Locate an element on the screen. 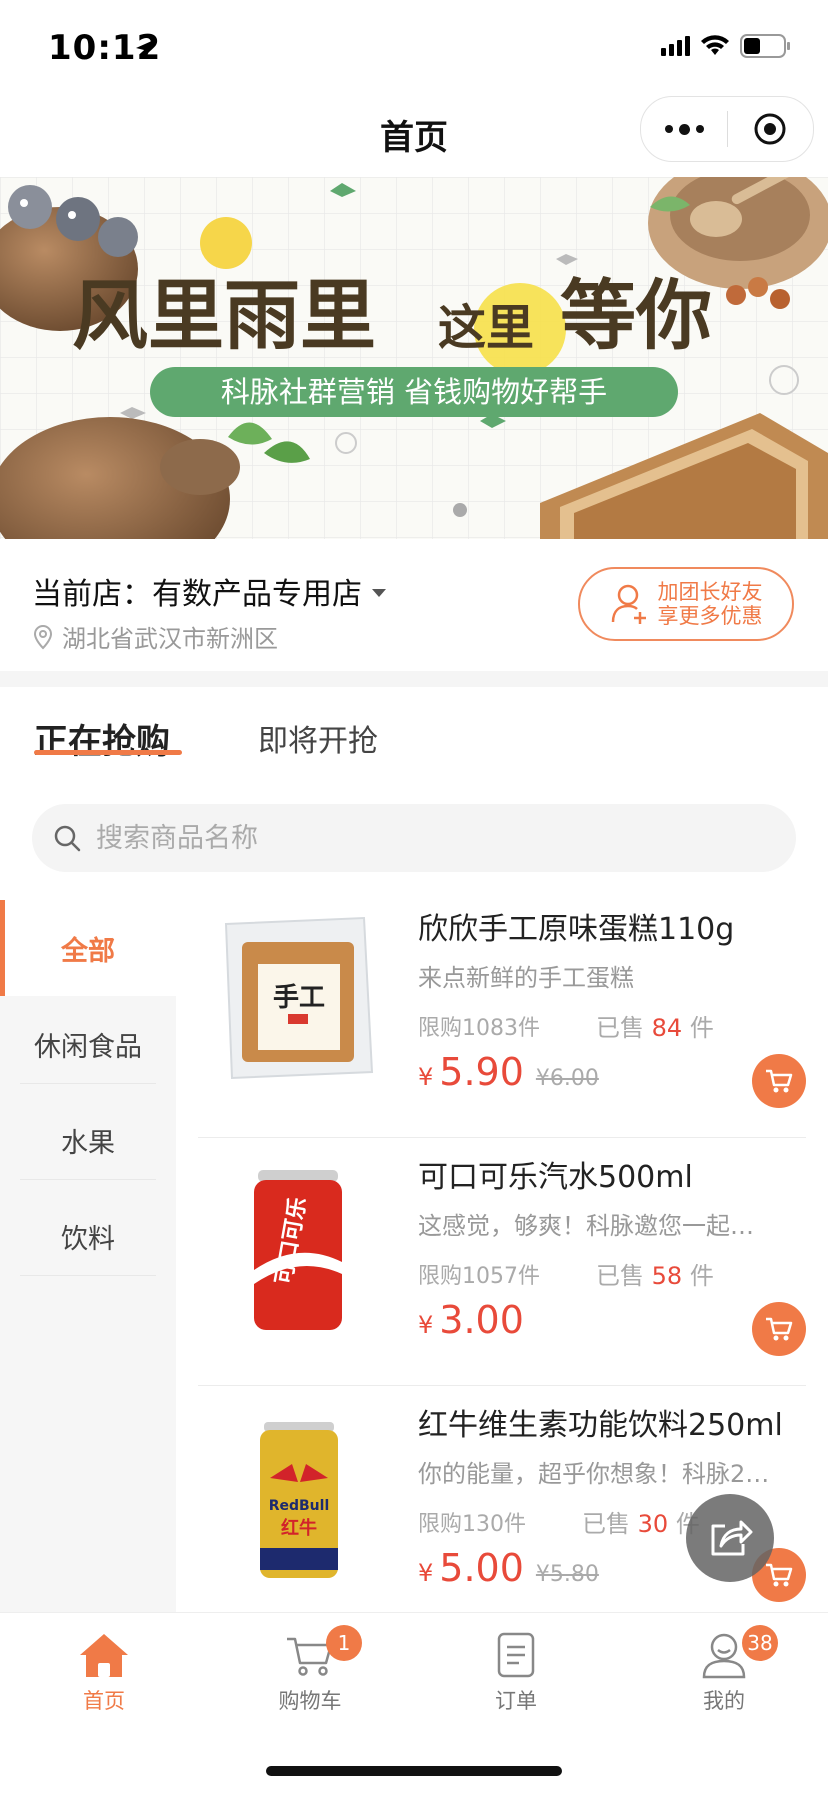 The image size is (828, 1793). banner-slogan: 科脉社群营销 省钱购物好帮手 is located at coordinates (414, 392).